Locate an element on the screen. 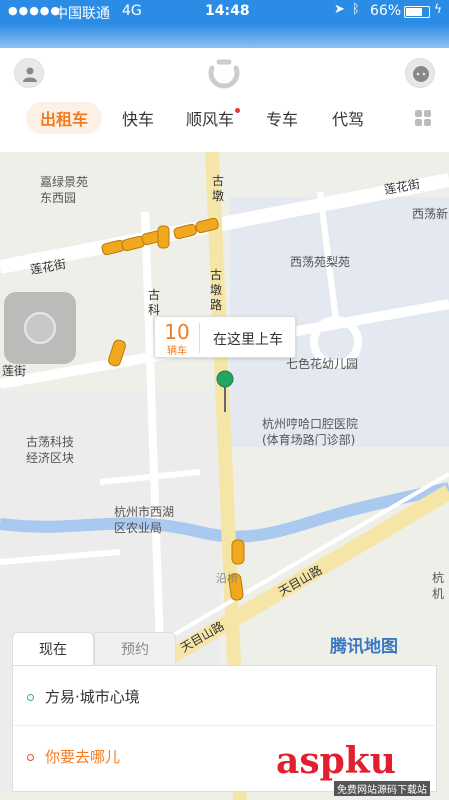 The image size is (449, 800). didi-logo is located at coordinates (224, 74).